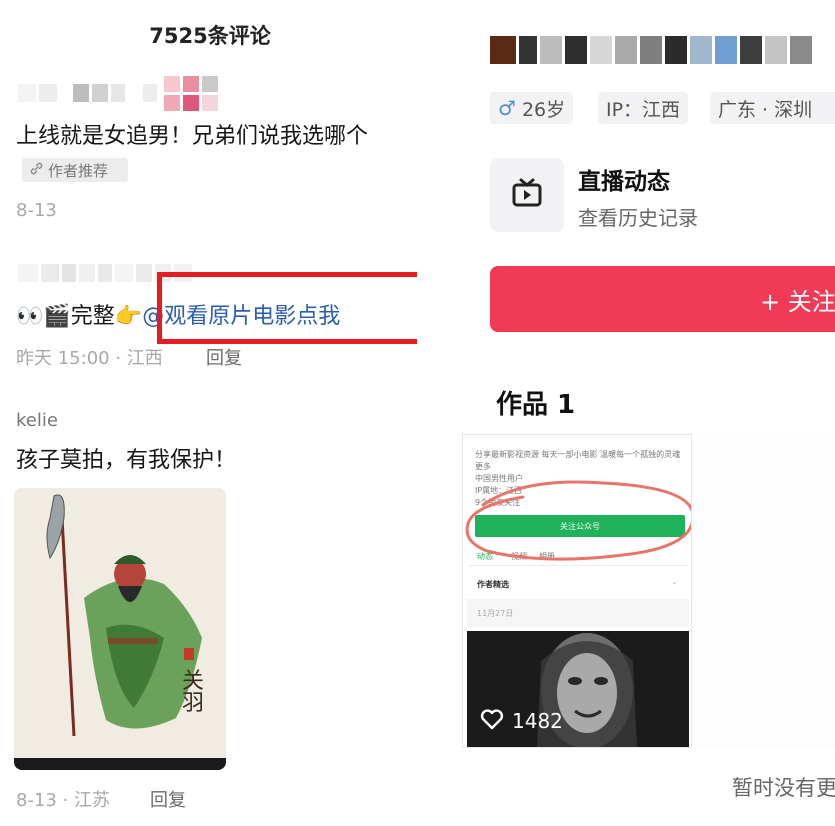 The width and height of the screenshot is (835, 826). Describe the element at coordinates (765, 591) in the screenshot. I see `empty-grid-cell` at that location.